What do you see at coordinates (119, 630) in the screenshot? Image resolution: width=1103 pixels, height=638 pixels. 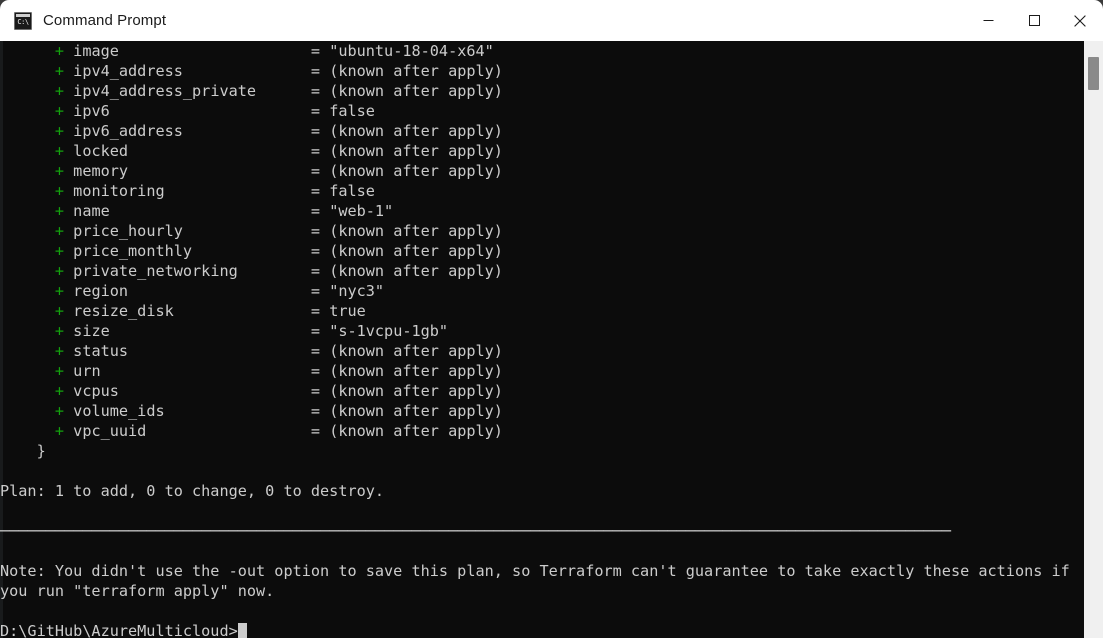 I see `prompt-path: D:\GitHub\AzureMulticloud>` at bounding box center [119, 630].